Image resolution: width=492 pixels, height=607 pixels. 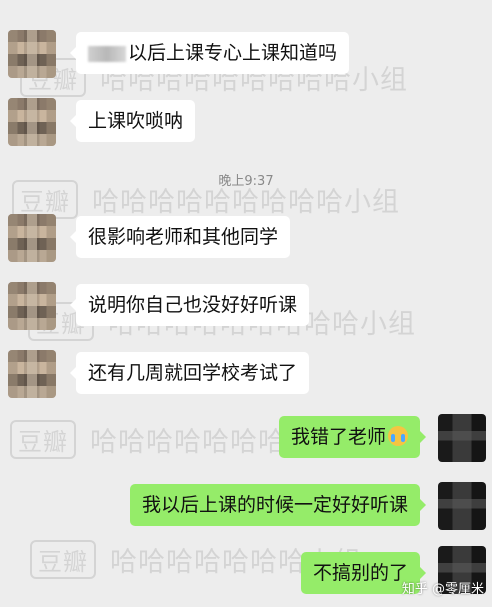 I want to click on message-text: 还有几周就回学校考试了, so click(x=193, y=373).